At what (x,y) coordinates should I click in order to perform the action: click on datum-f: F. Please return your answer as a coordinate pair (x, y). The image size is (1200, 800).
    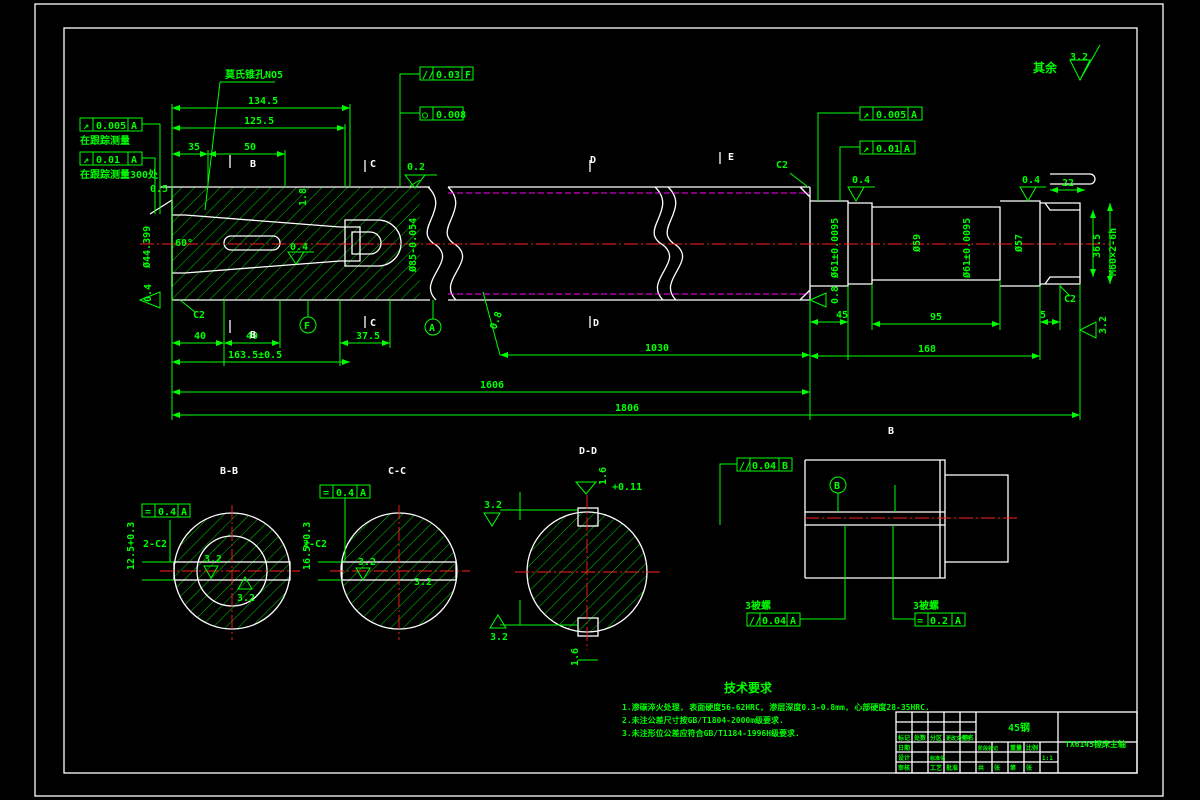
    Looking at the image, I should click on (307, 326).